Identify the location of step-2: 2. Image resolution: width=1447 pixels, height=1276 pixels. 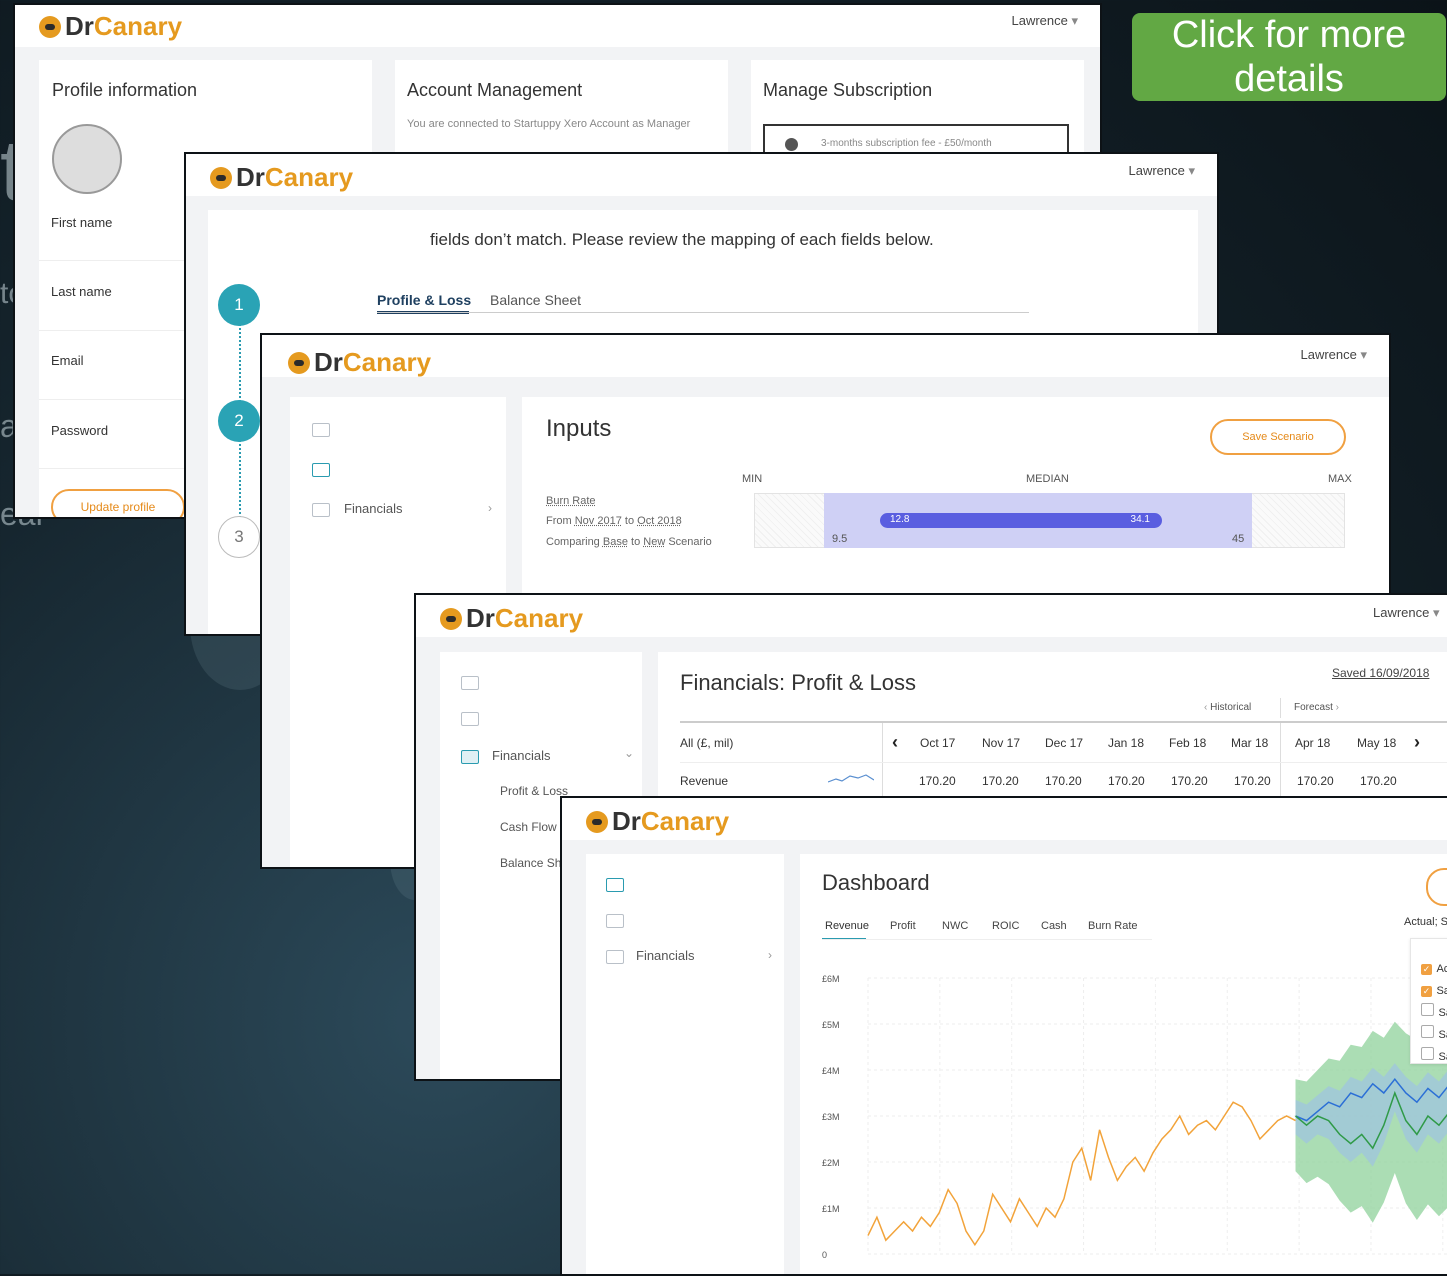
(239, 421).